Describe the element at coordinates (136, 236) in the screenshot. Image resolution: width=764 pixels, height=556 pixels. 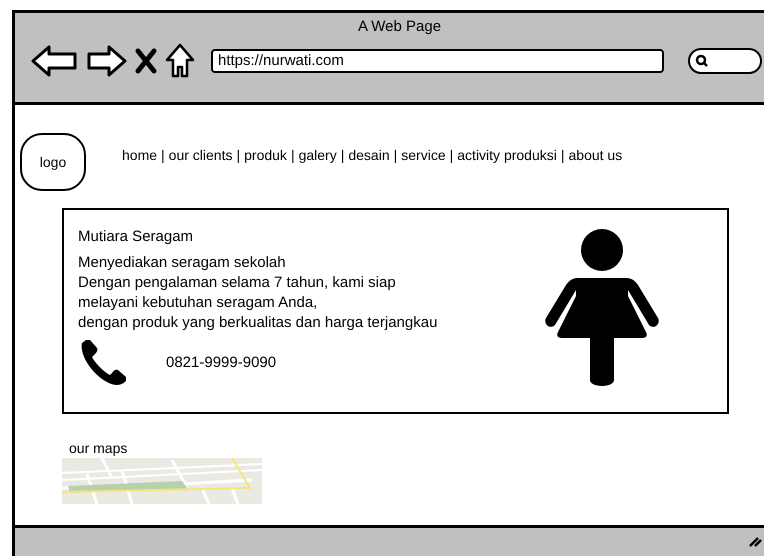
I see `card-title: Mutiara Seragam` at that location.